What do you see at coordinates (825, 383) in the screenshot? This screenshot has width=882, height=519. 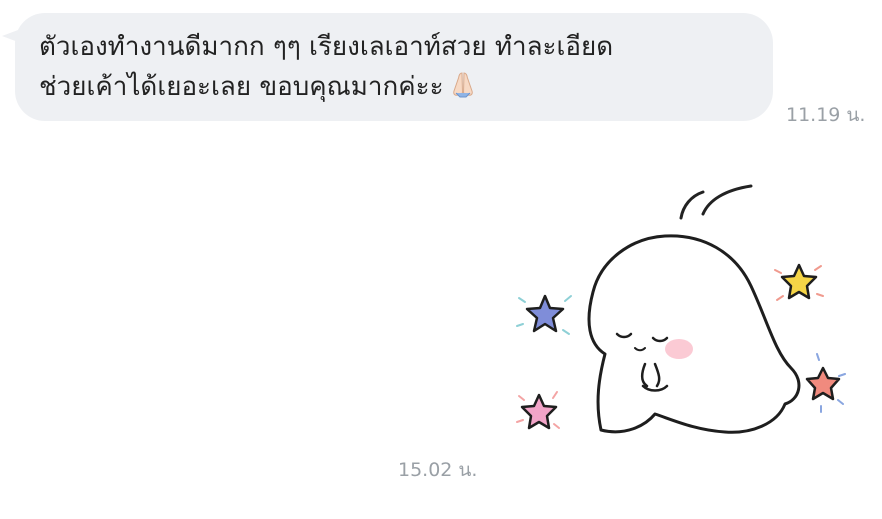 I see `star-coral-icon` at bounding box center [825, 383].